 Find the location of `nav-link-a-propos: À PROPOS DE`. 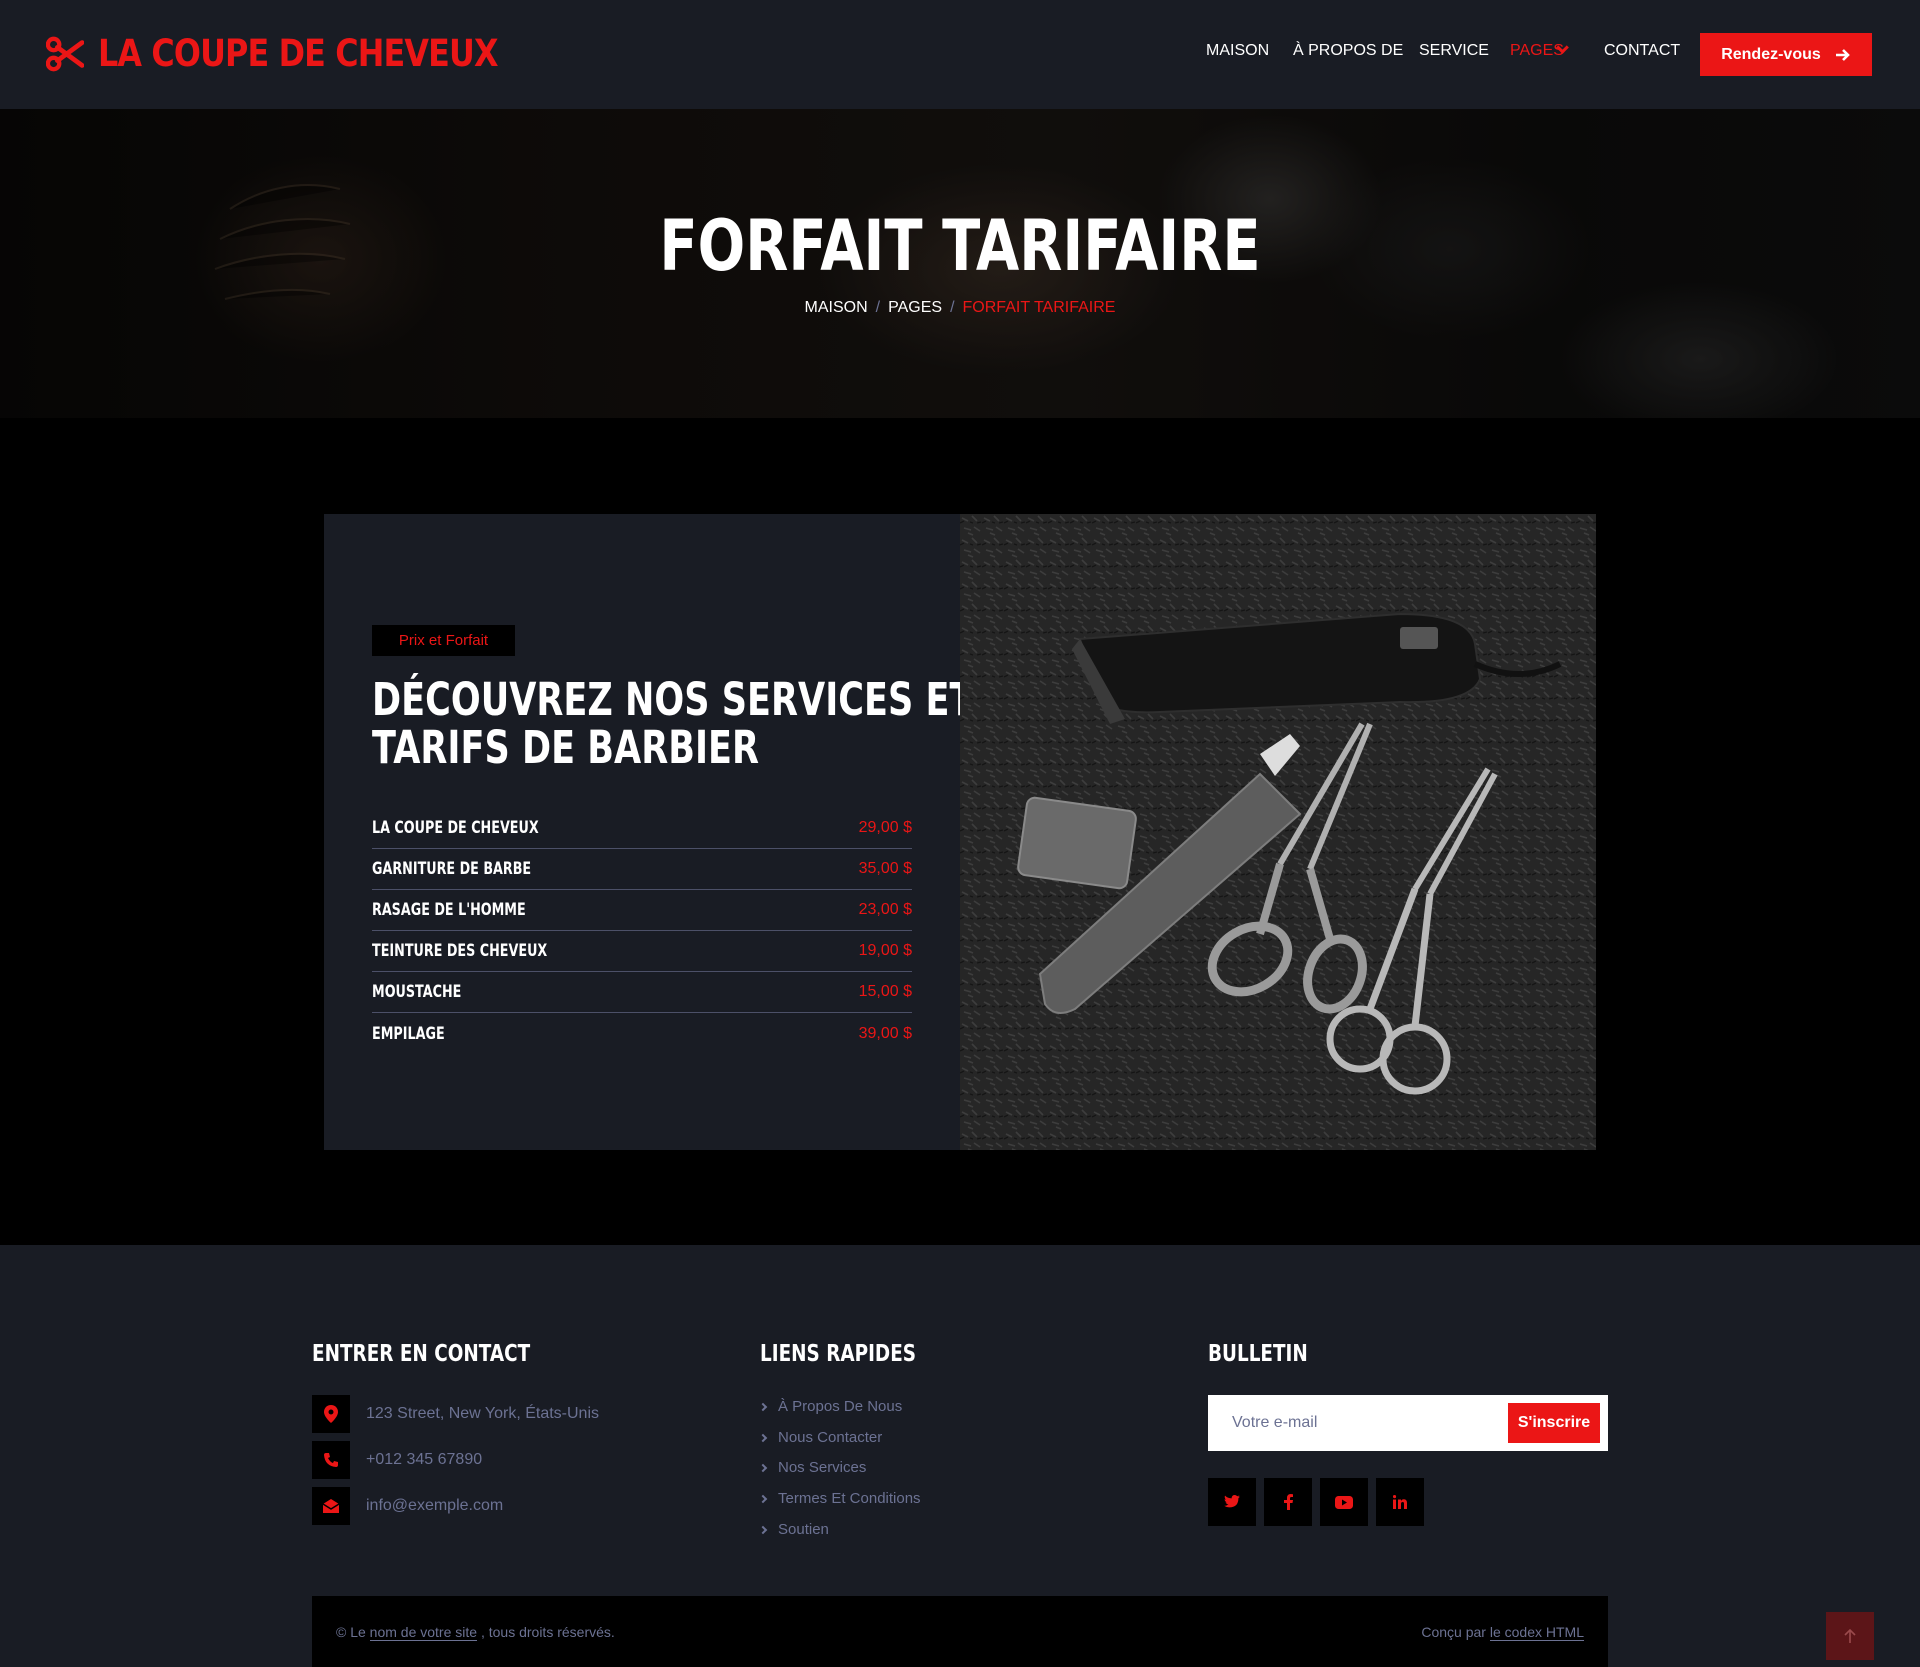

nav-link-a-propos: À PROPOS DE is located at coordinates (1348, 50).